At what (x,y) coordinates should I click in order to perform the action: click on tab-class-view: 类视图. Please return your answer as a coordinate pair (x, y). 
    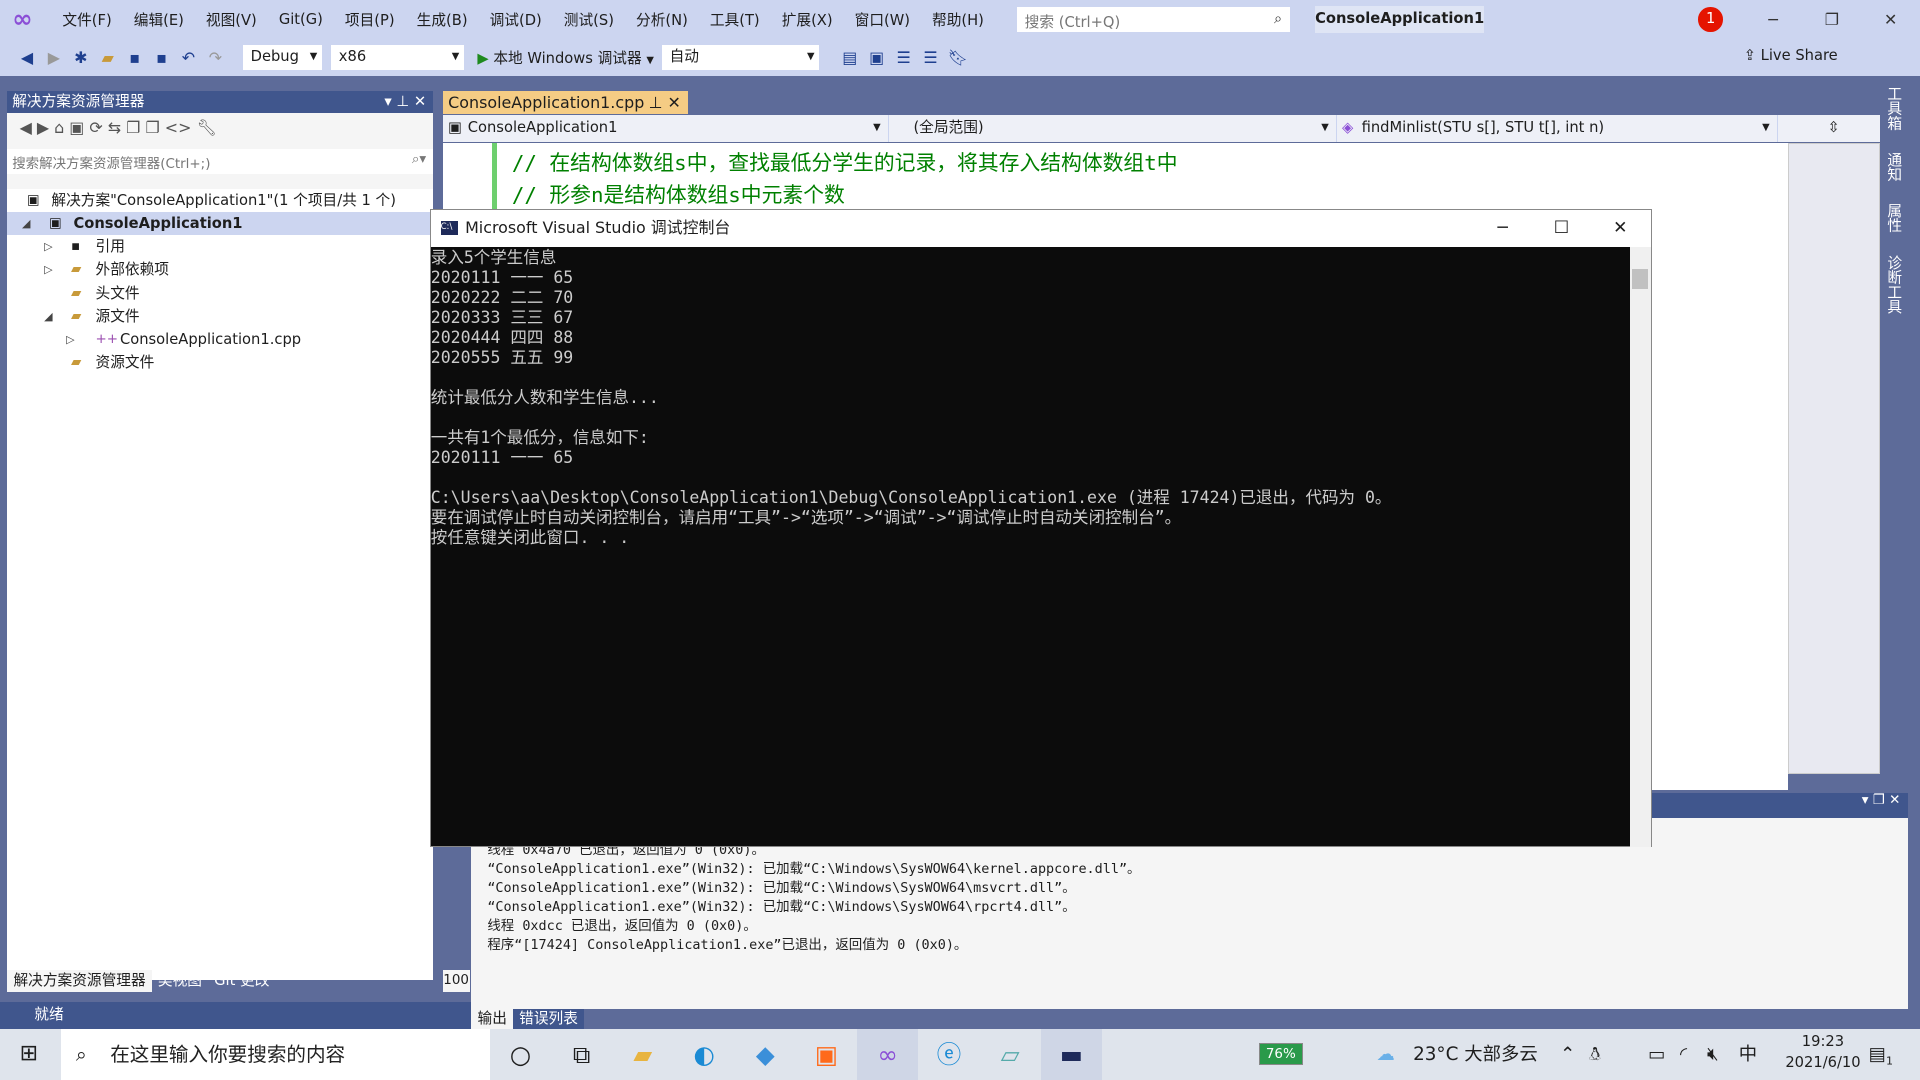
    Looking at the image, I should click on (180, 981).